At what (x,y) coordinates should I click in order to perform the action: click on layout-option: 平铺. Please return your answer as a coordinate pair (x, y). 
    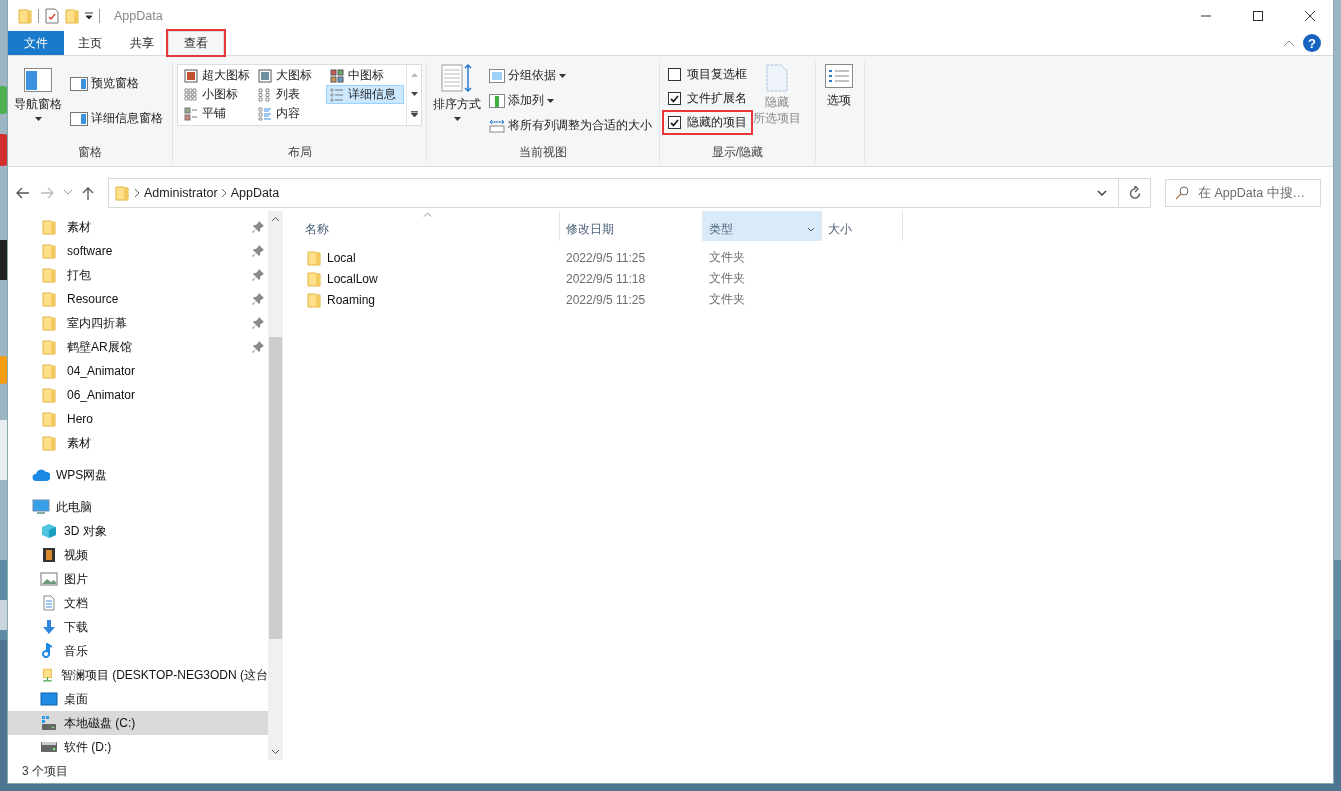
    Looking at the image, I should click on (217, 113).